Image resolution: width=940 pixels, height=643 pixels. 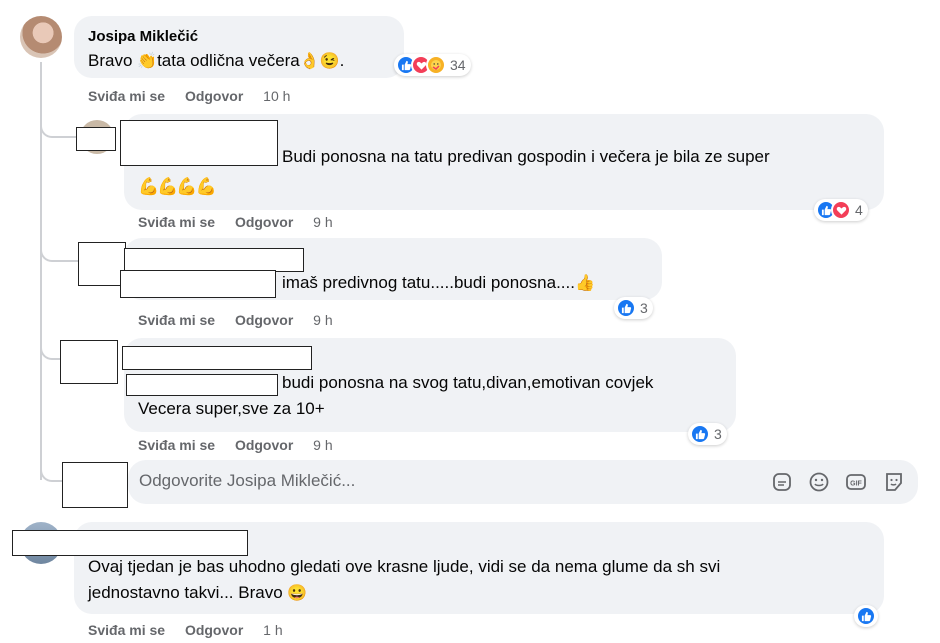 I want to click on comment-author: Josipa Miklečić, so click(x=143, y=36).